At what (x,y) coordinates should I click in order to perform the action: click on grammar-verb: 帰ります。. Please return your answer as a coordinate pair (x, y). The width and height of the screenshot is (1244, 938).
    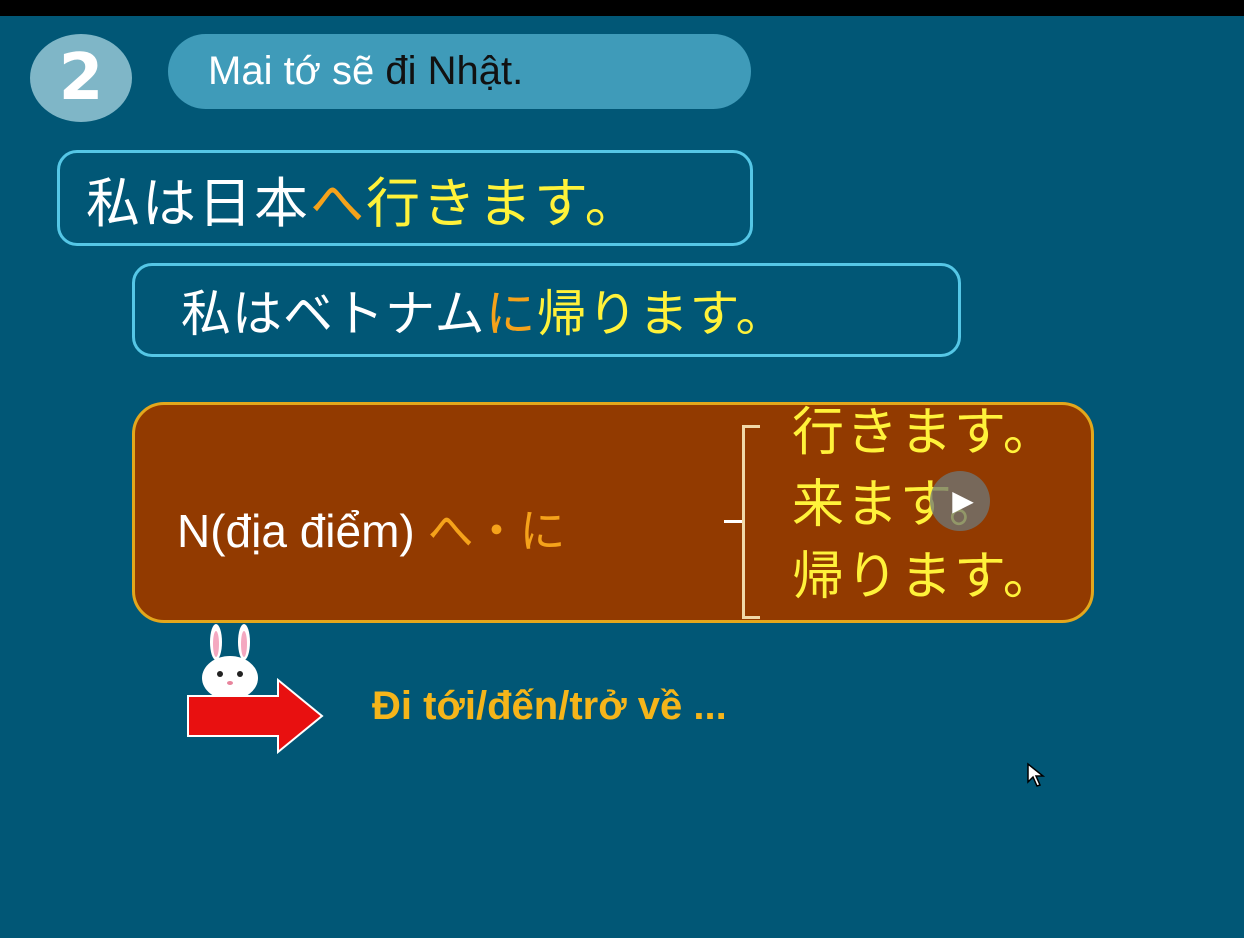
    Looking at the image, I should click on (924, 577).